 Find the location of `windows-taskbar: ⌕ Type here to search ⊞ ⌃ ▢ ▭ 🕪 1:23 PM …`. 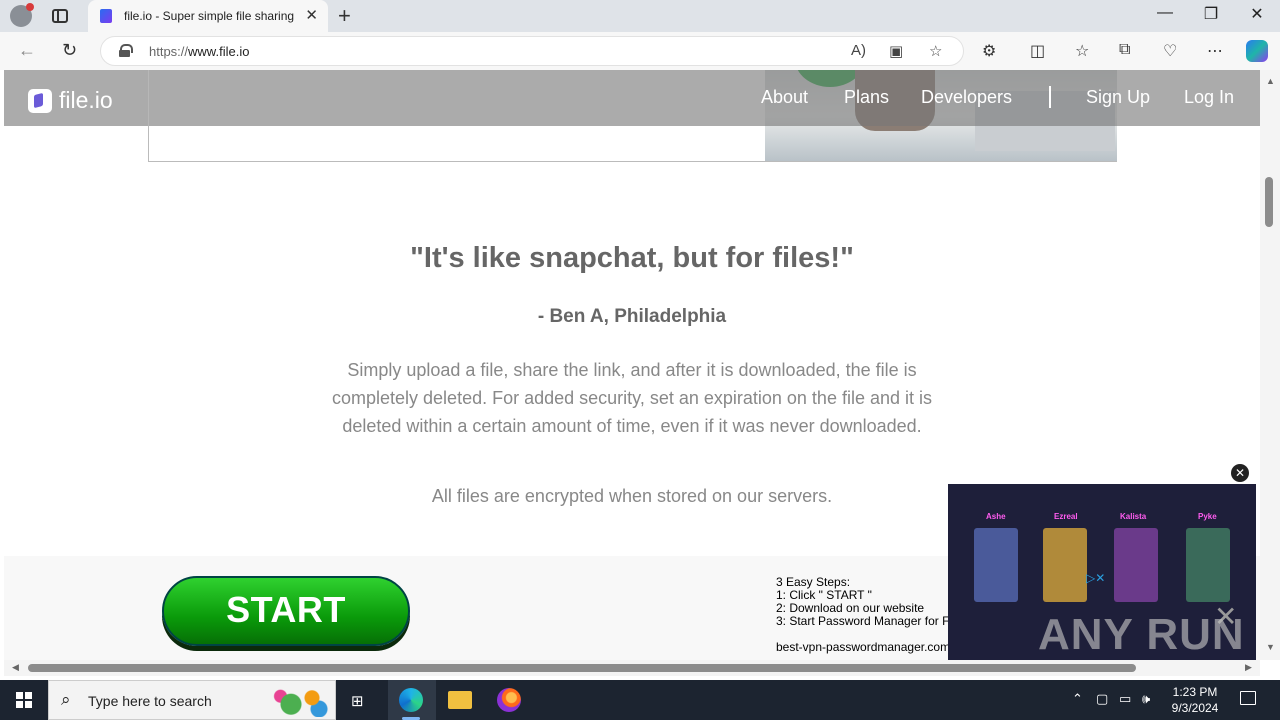

windows-taskbar: ⌕ Type here to search ⊞ ⌃ ▢ ▭ 🕪 1:23 PM … is located at coordinates (640, 700).